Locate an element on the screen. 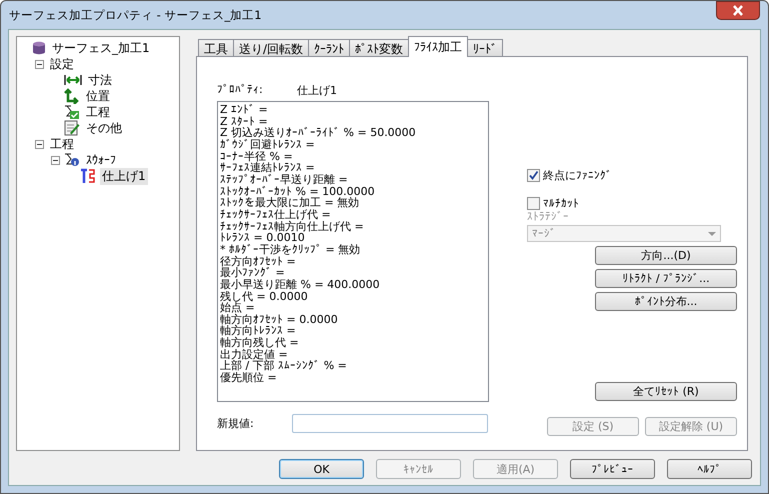 The image size is (769, 494). property-item: ｽﾃｯﾌﾟｵｰﾊﾞｰ早送り距離 = is located at coordinates (354, 180).